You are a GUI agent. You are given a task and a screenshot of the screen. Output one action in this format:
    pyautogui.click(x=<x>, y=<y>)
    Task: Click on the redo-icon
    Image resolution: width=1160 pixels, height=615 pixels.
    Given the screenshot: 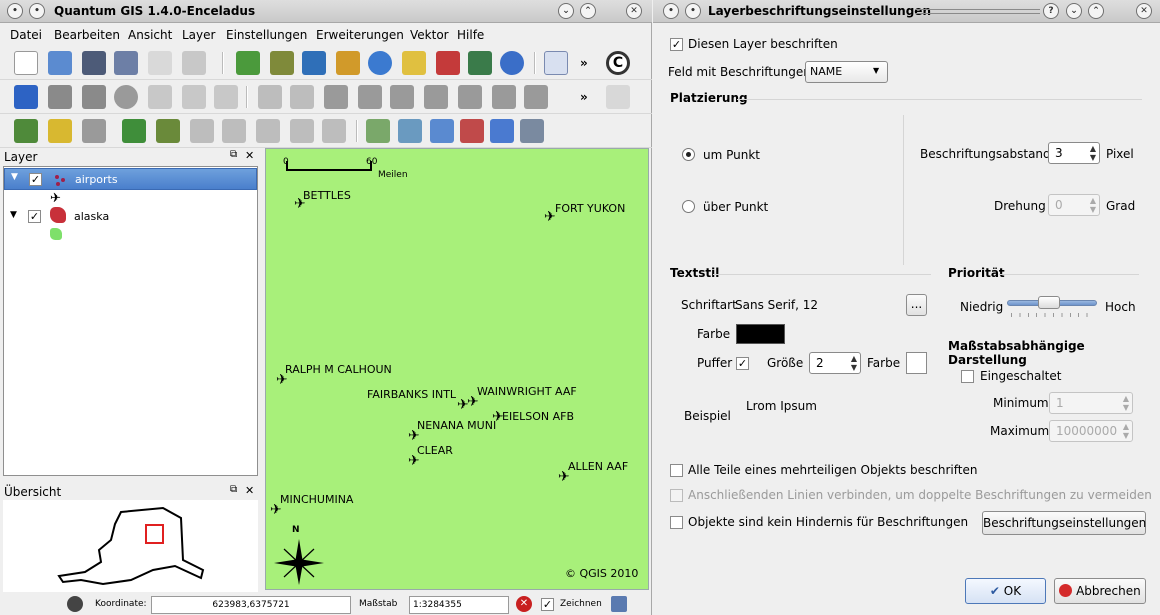 What is the action you would take?
    pyautogui.click(x=302, y=97)
    